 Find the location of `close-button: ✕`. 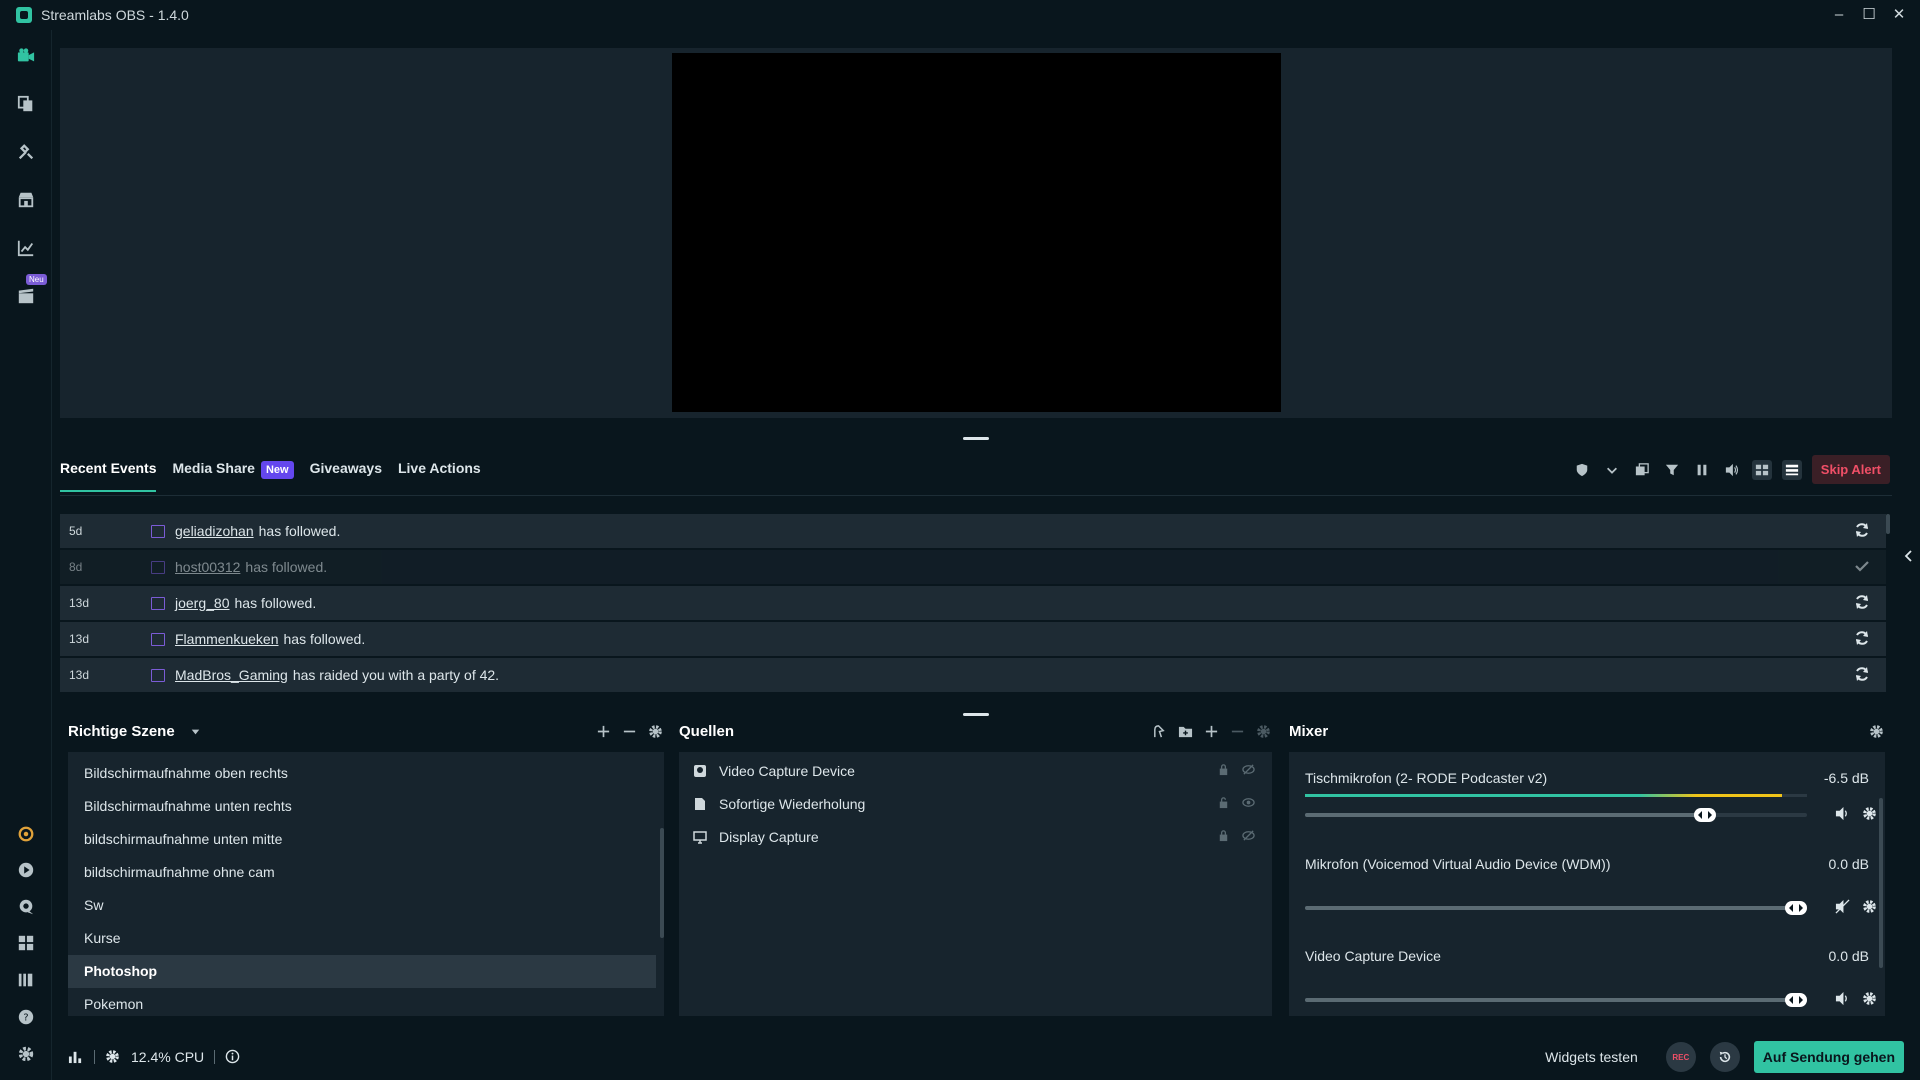

close-button: ✕ is located at coordinates (1899, 14).